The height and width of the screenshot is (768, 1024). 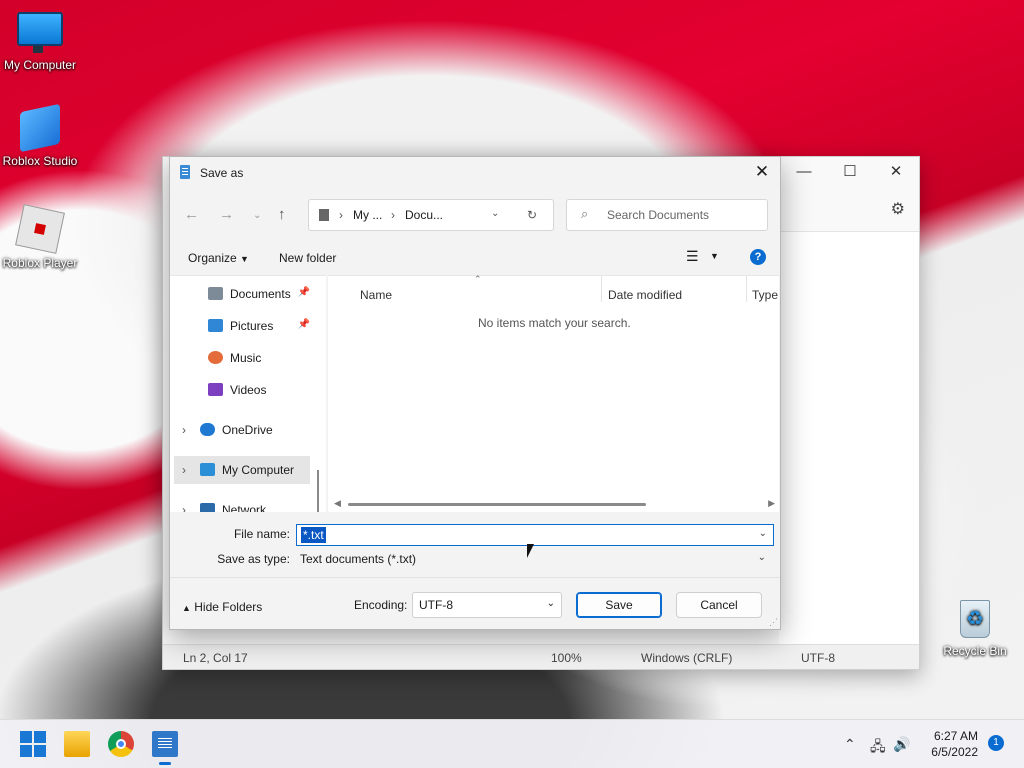 What do you see at coordinates (358, 559) in the screenshot?
I see `save-as-type-value: Text documents (*.txt)` at bounding box center [358, 559].